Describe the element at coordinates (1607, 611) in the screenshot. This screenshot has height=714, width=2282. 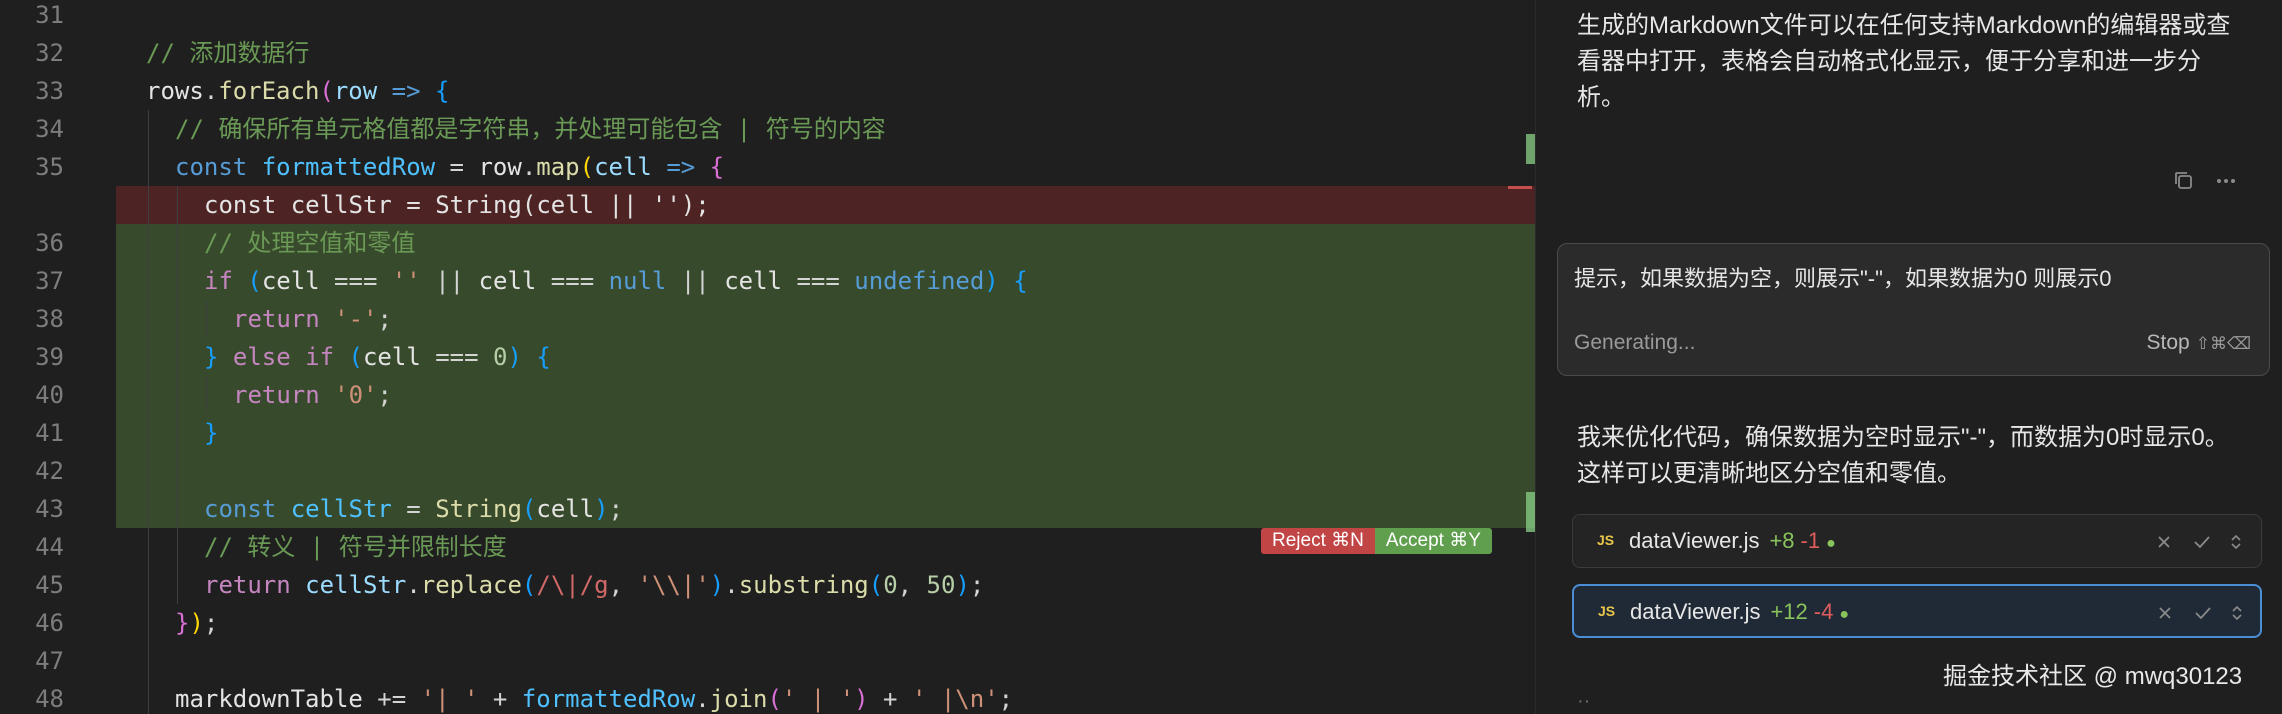
I see `js-file-icon: JS` at that location.